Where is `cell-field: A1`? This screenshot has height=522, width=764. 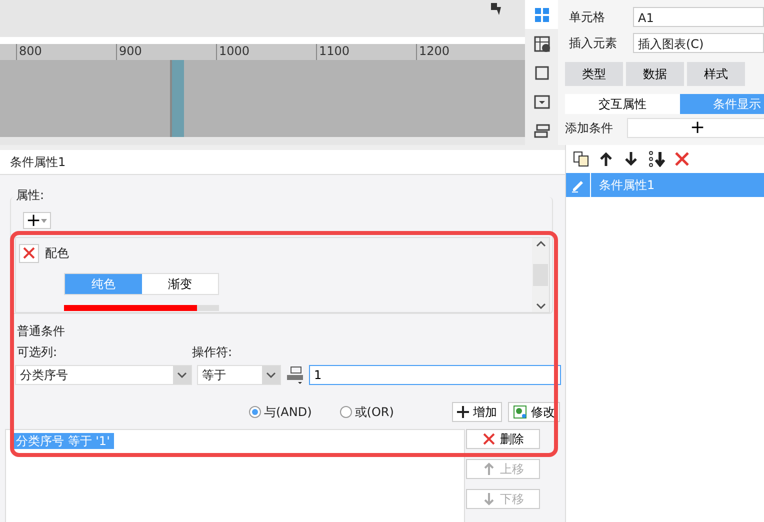 cell-field: A1 is located at coordinates (698, 17).